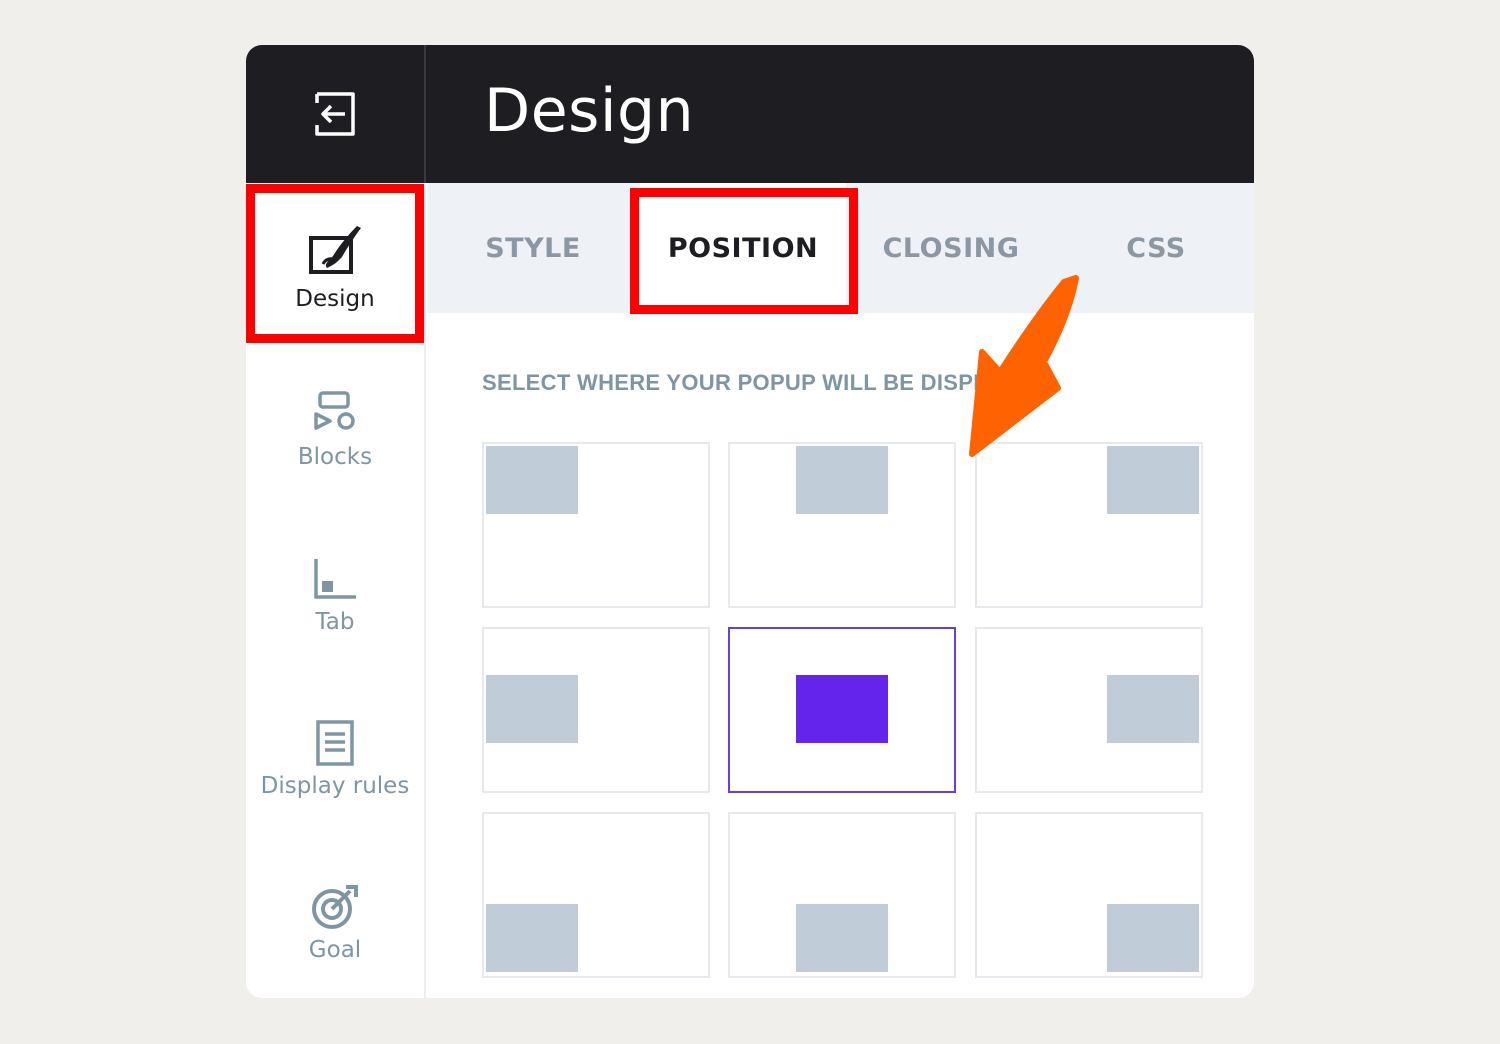  Describe the element at coordinates (335, 907) in the screenshot. I see `target-icon` at that location.